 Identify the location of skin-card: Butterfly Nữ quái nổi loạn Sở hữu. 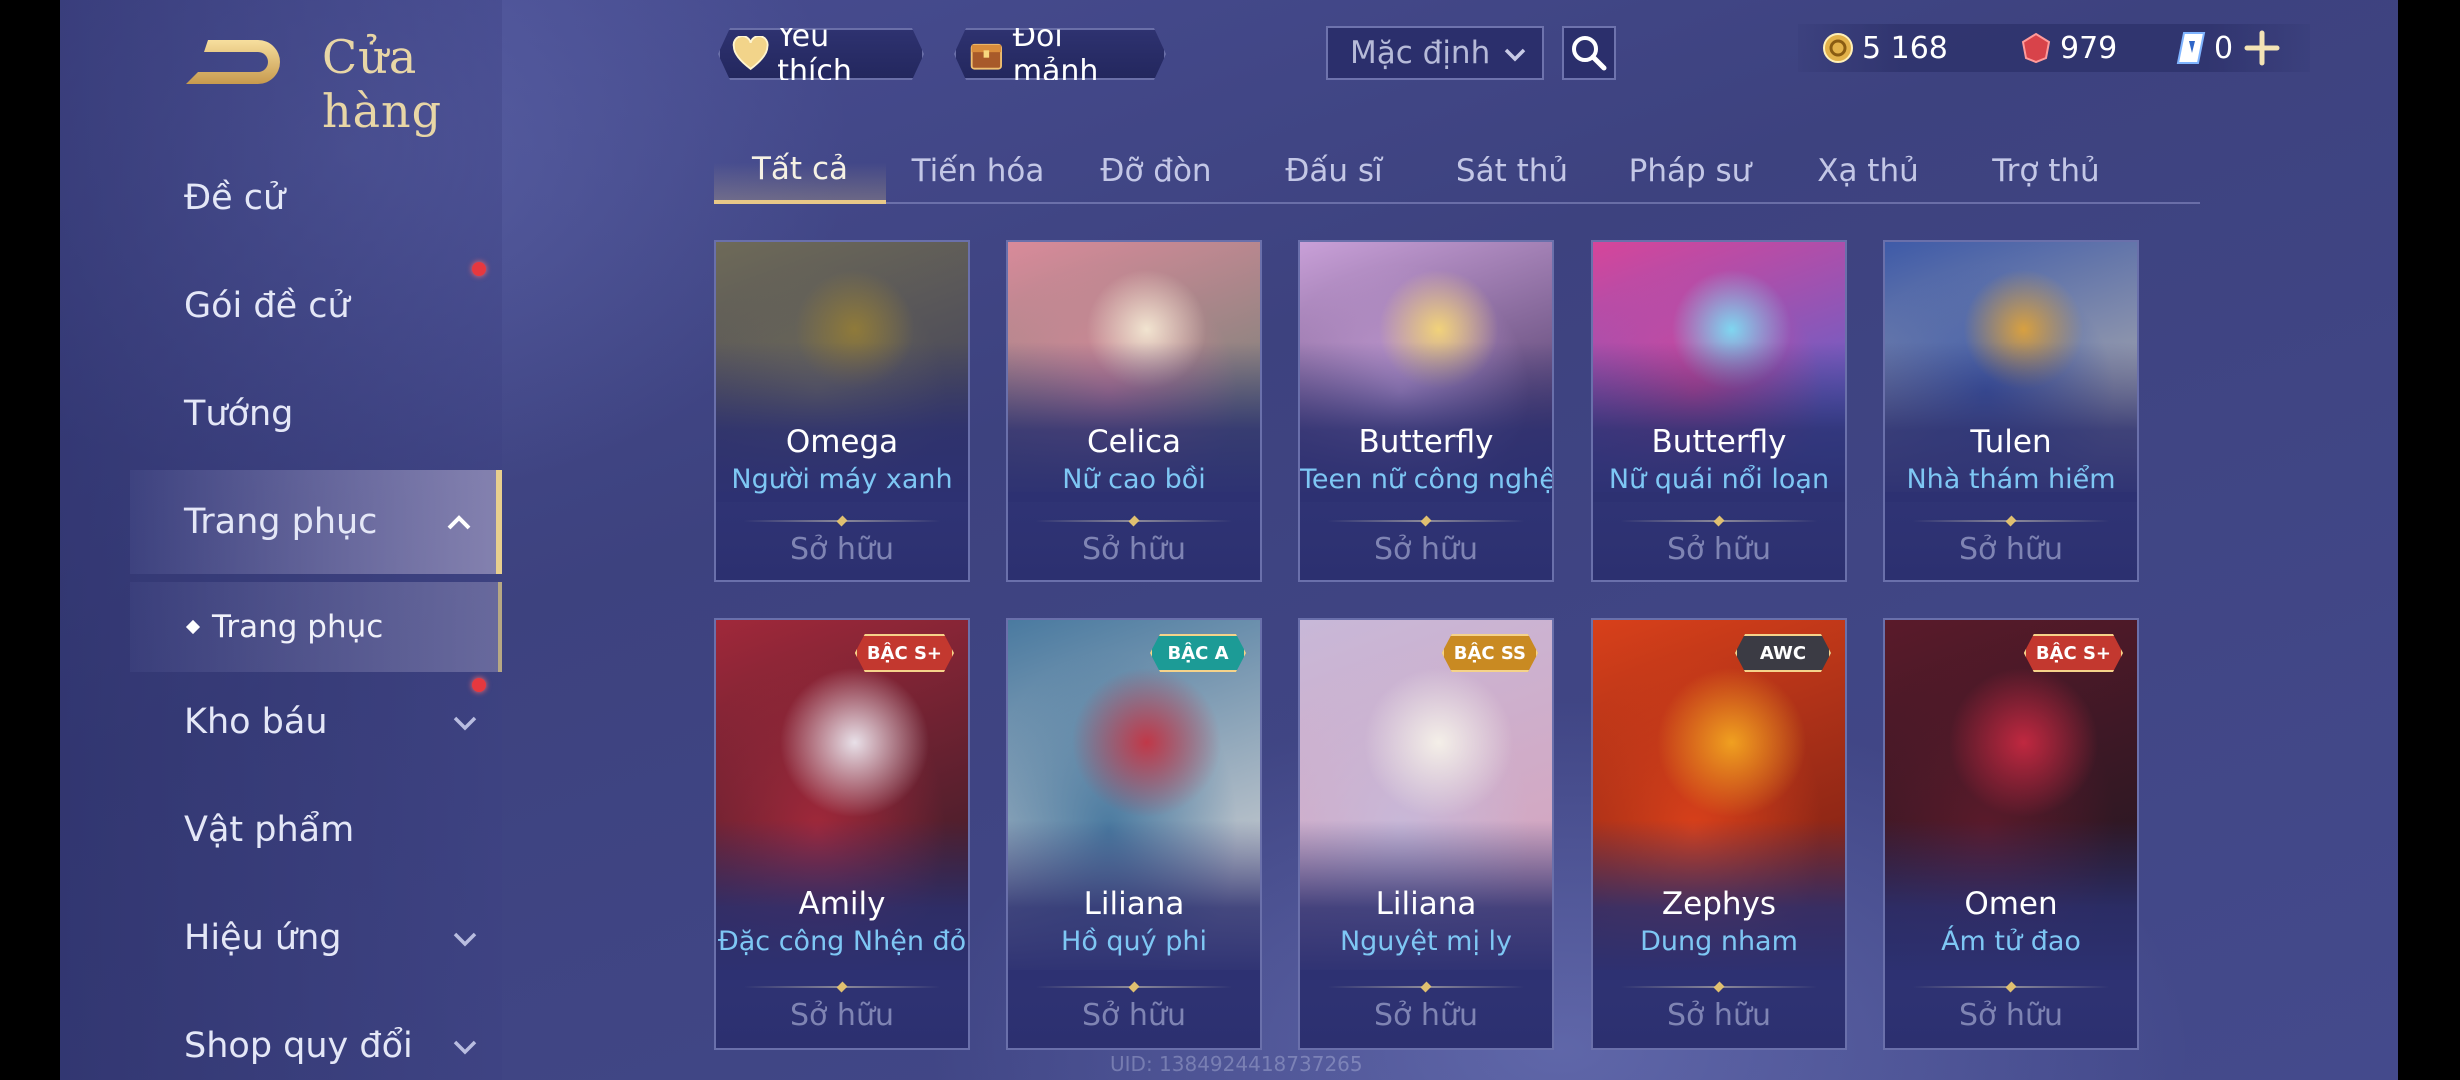
(1719, 411).